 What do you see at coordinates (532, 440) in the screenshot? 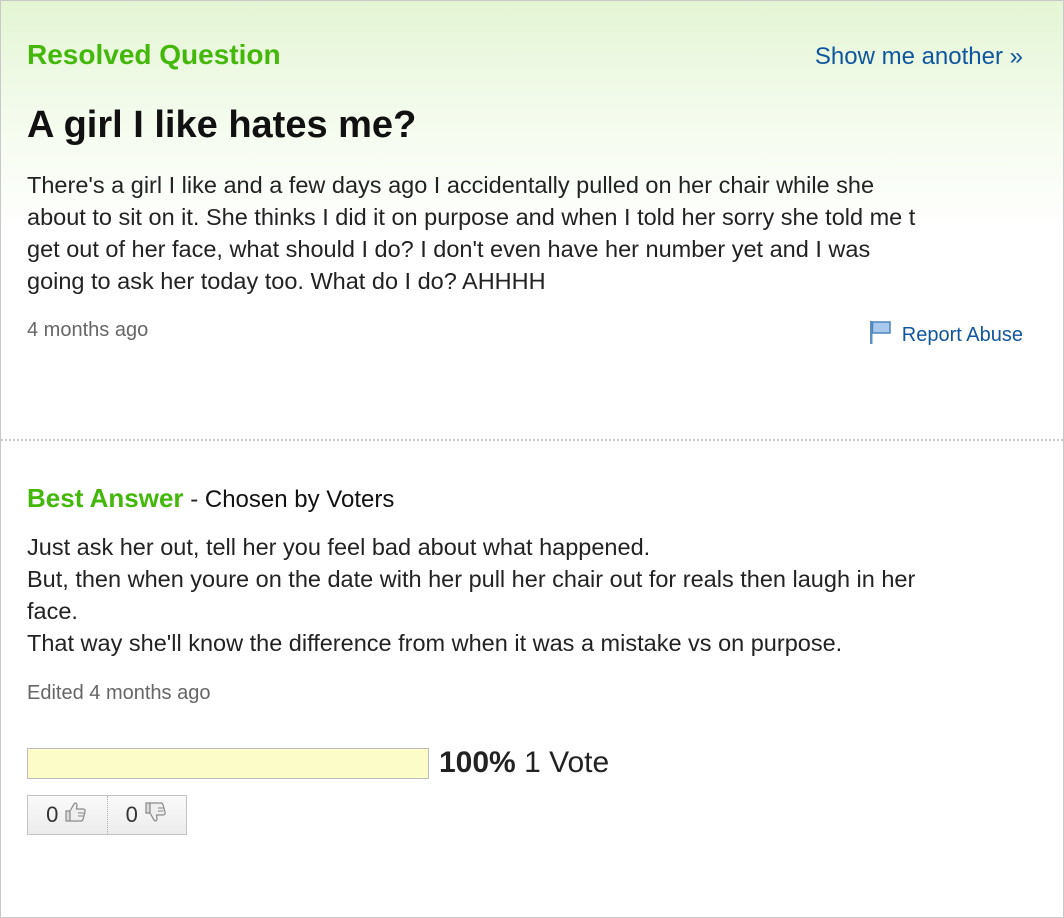
I see `section-divider` at bounding box center [532, 440].